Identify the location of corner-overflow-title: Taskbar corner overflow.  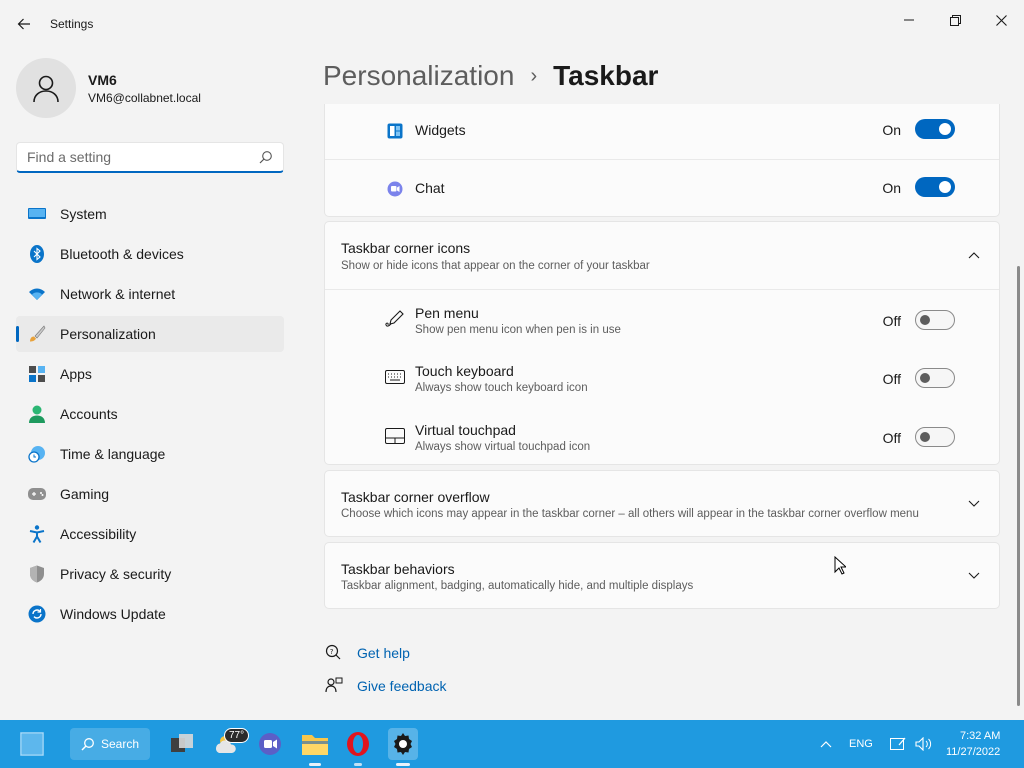
(415, 497).